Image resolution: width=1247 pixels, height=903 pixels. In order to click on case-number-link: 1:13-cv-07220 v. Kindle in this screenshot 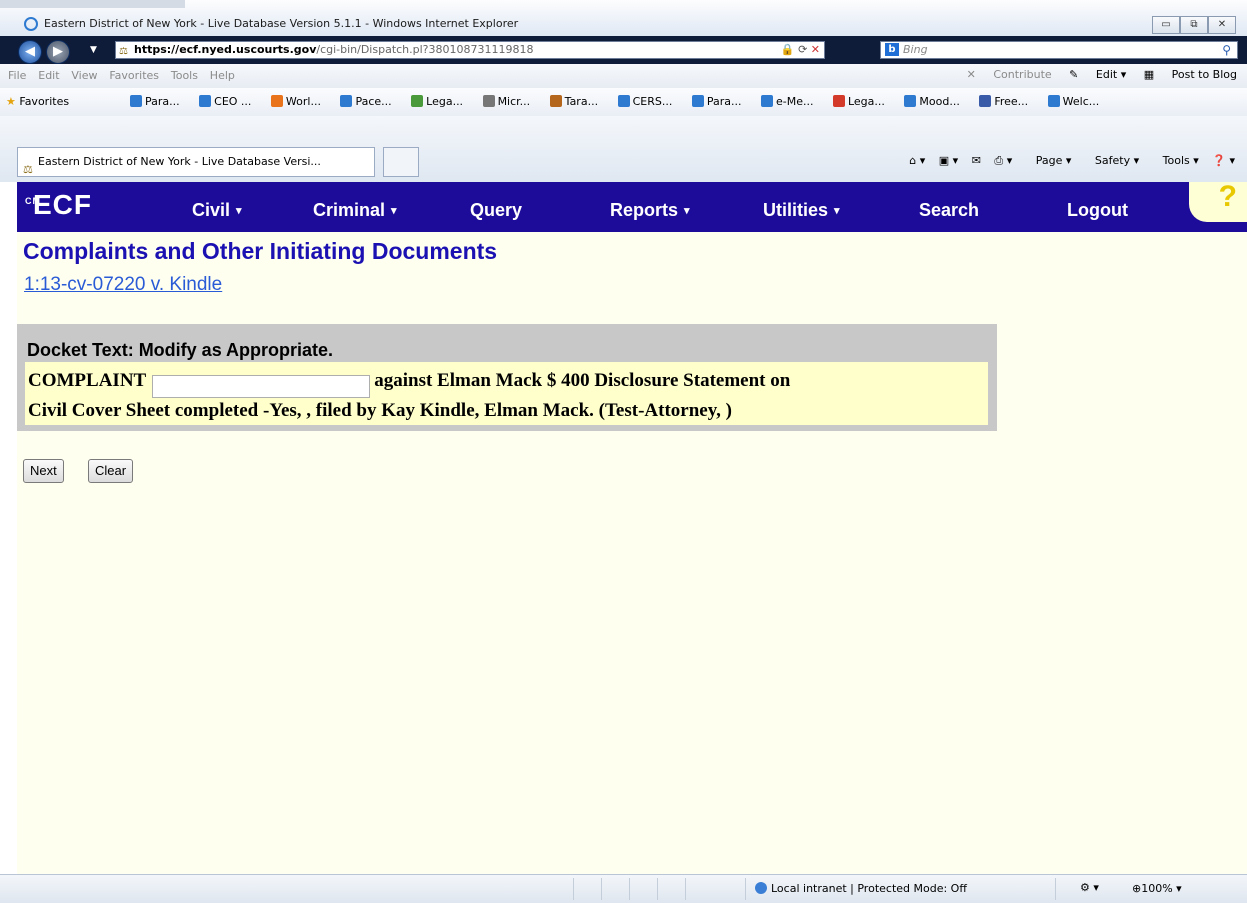, I will do `click(123, 285)`.